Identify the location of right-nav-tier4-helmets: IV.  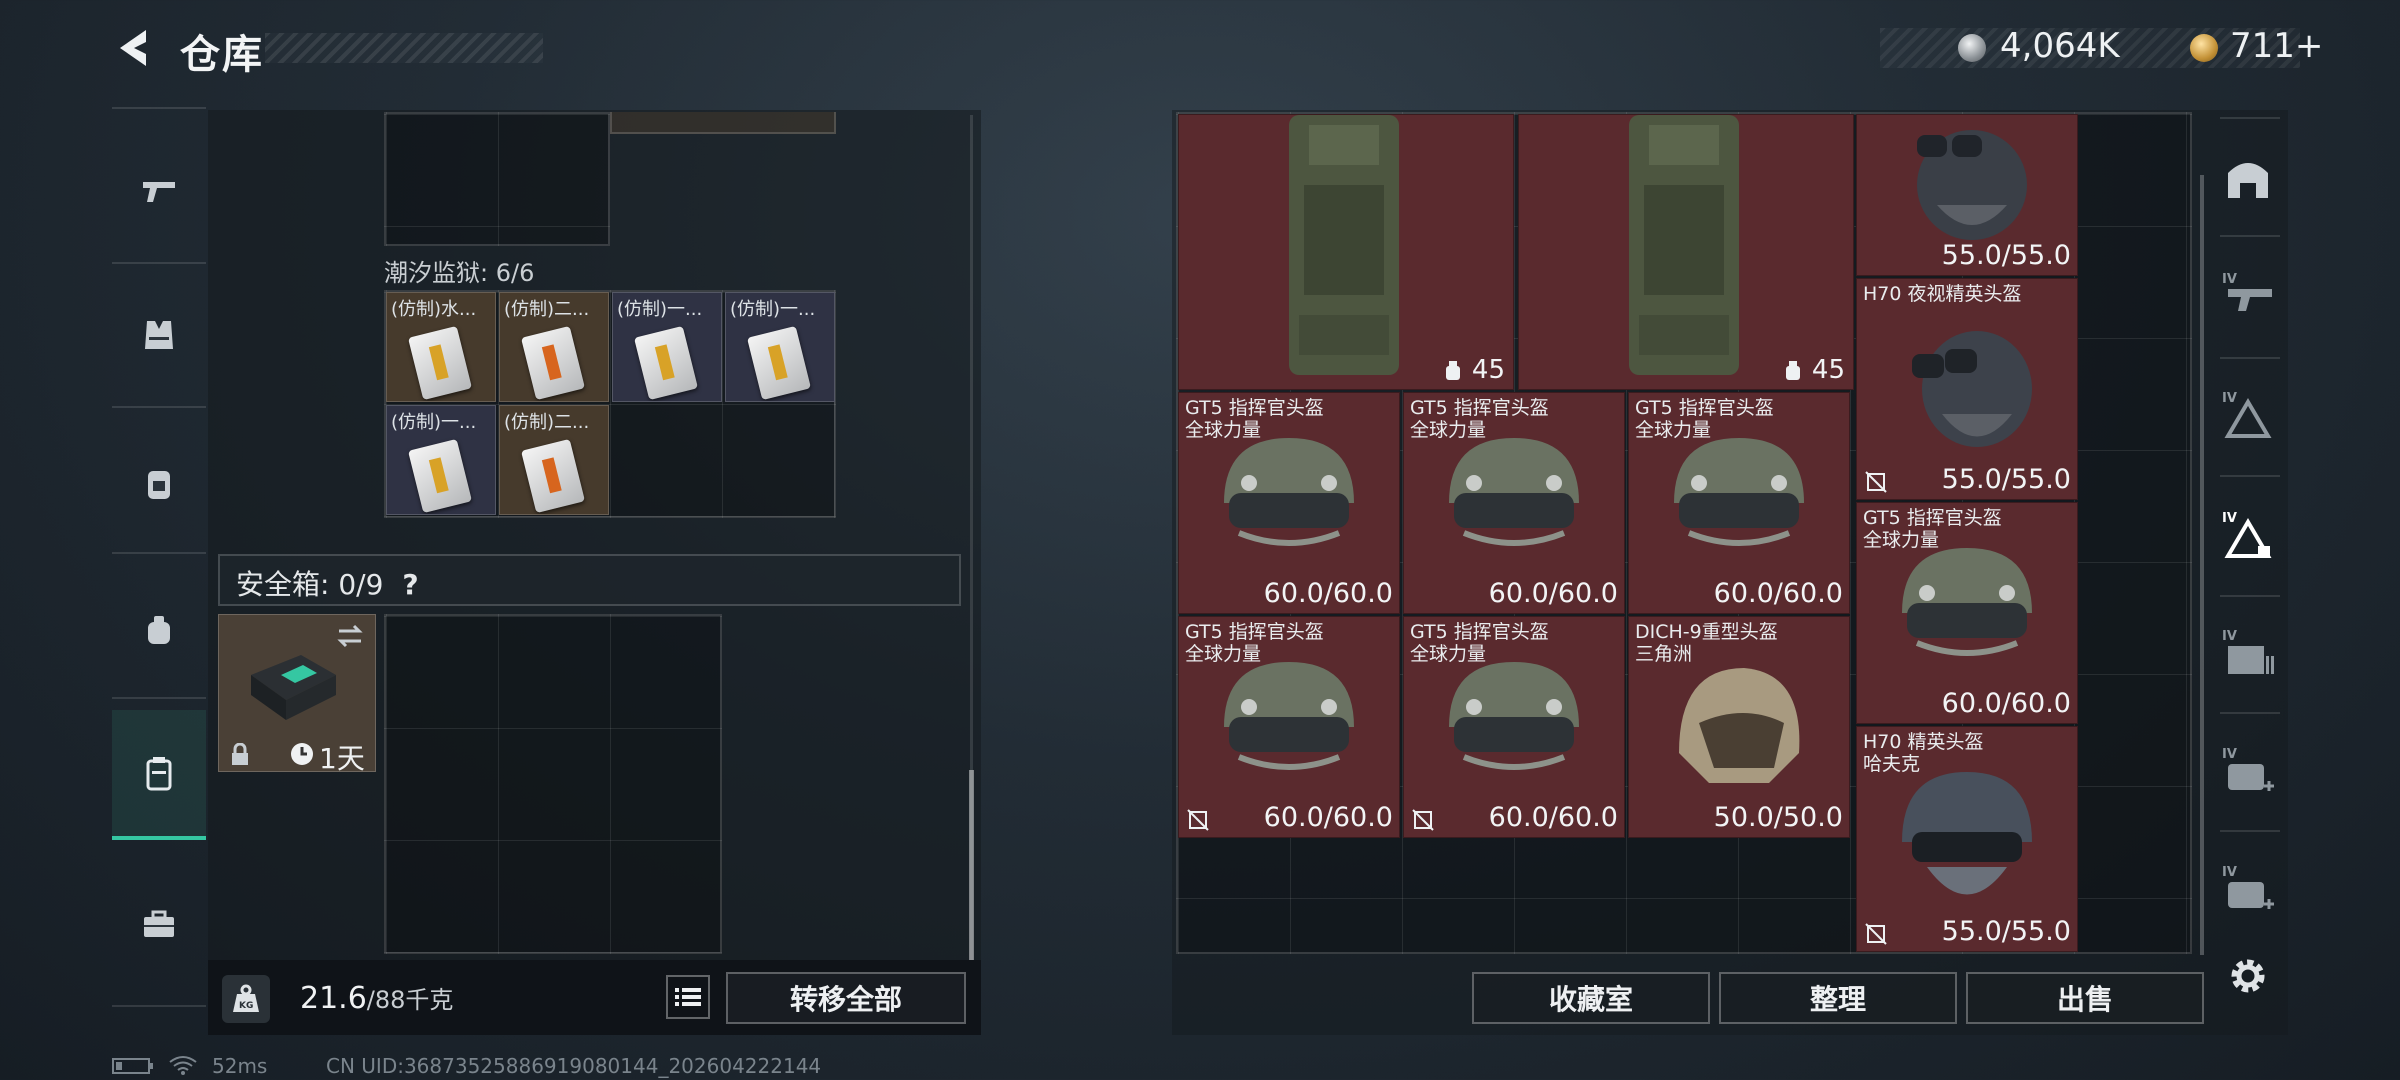
(2248, 536).